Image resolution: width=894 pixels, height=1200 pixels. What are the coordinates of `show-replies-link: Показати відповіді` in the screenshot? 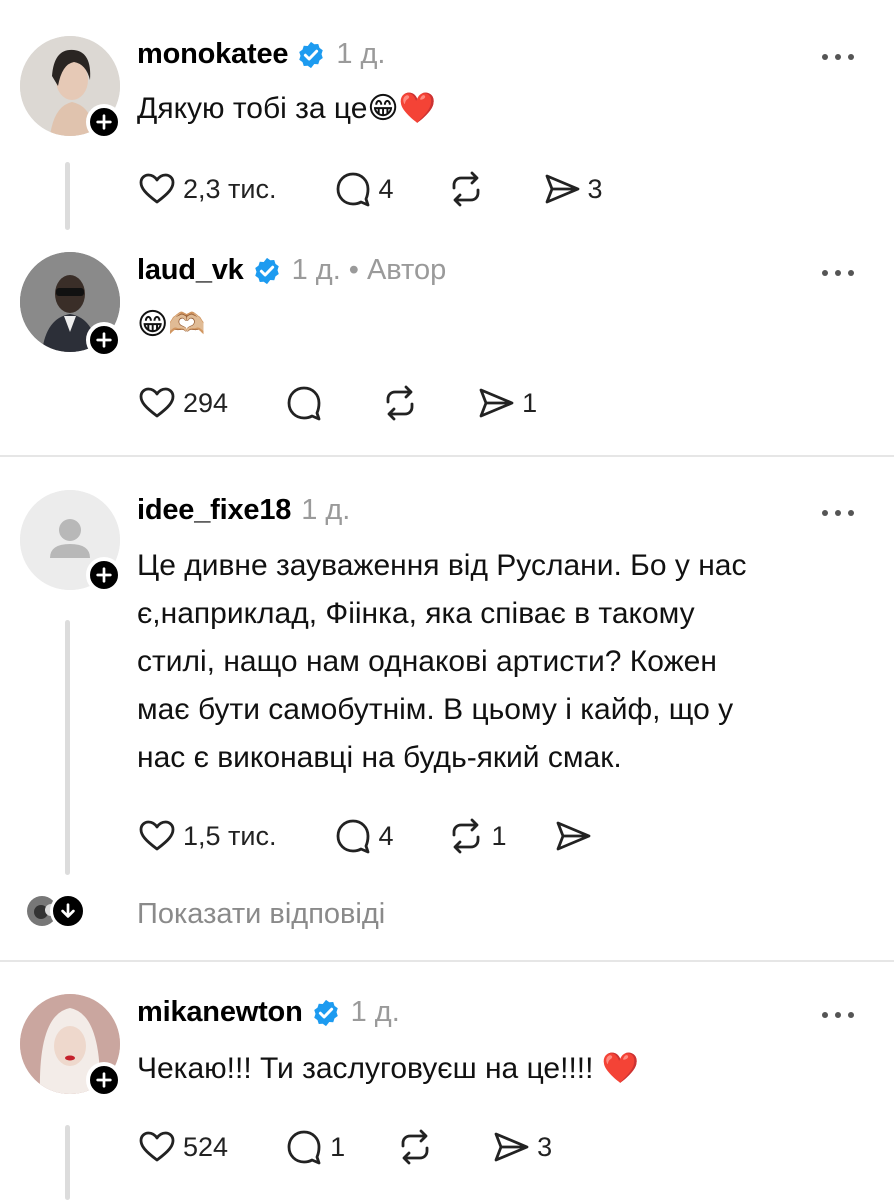 It's located at (261, 914).